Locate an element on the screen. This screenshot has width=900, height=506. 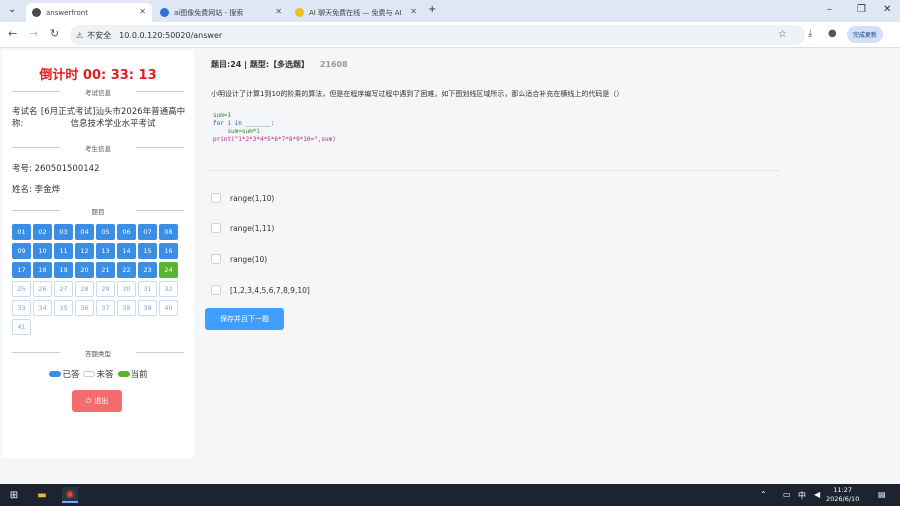
question-id: 21608 is located at coordinates (333, 64).